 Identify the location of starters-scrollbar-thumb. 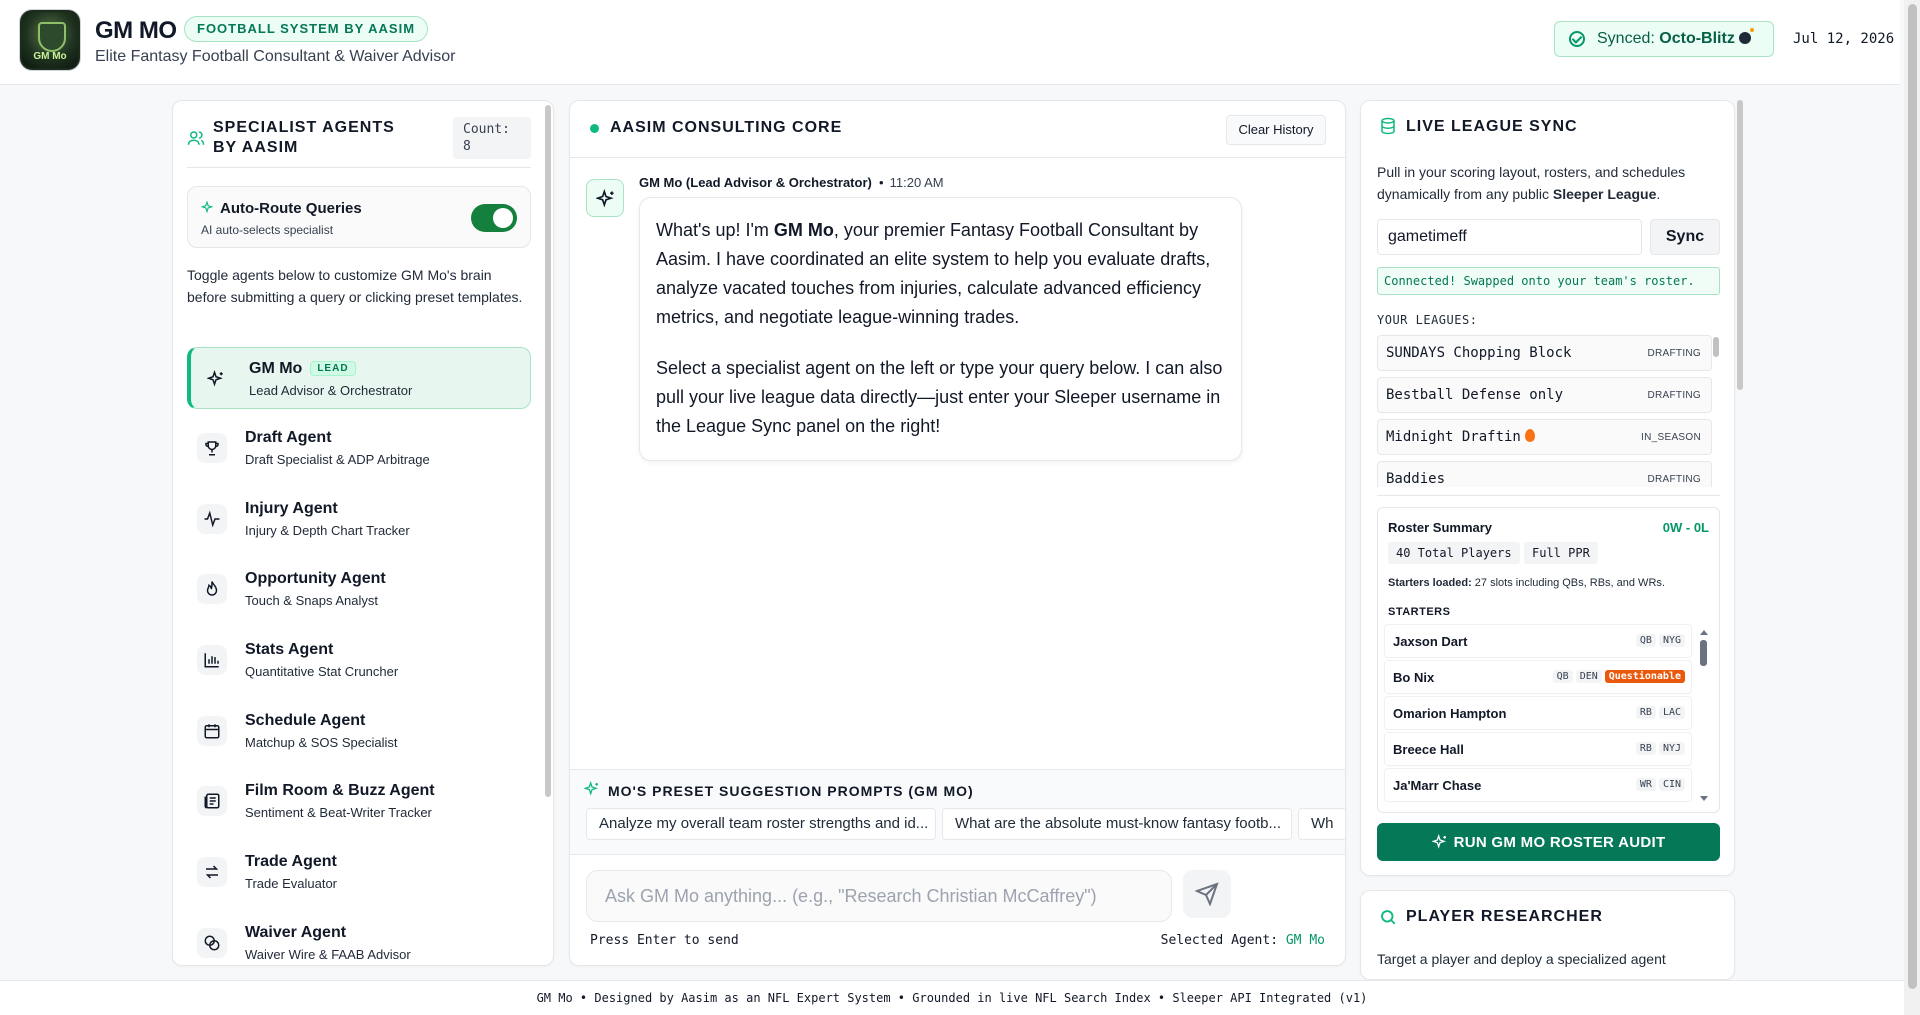
(1703, 653).